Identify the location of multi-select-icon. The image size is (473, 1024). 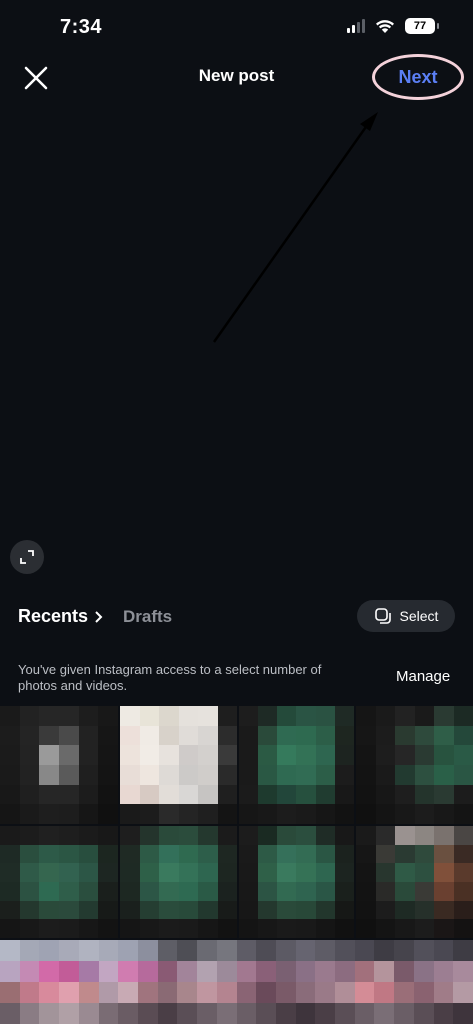
(382, 616).